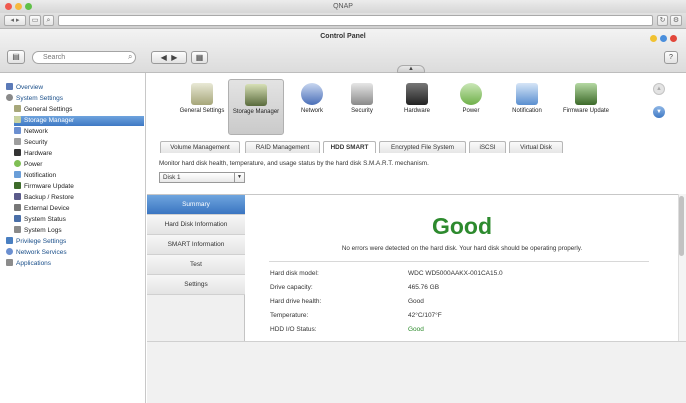  I want to click on sidebar-item-system-settings: System Settings, so click(34, 99).